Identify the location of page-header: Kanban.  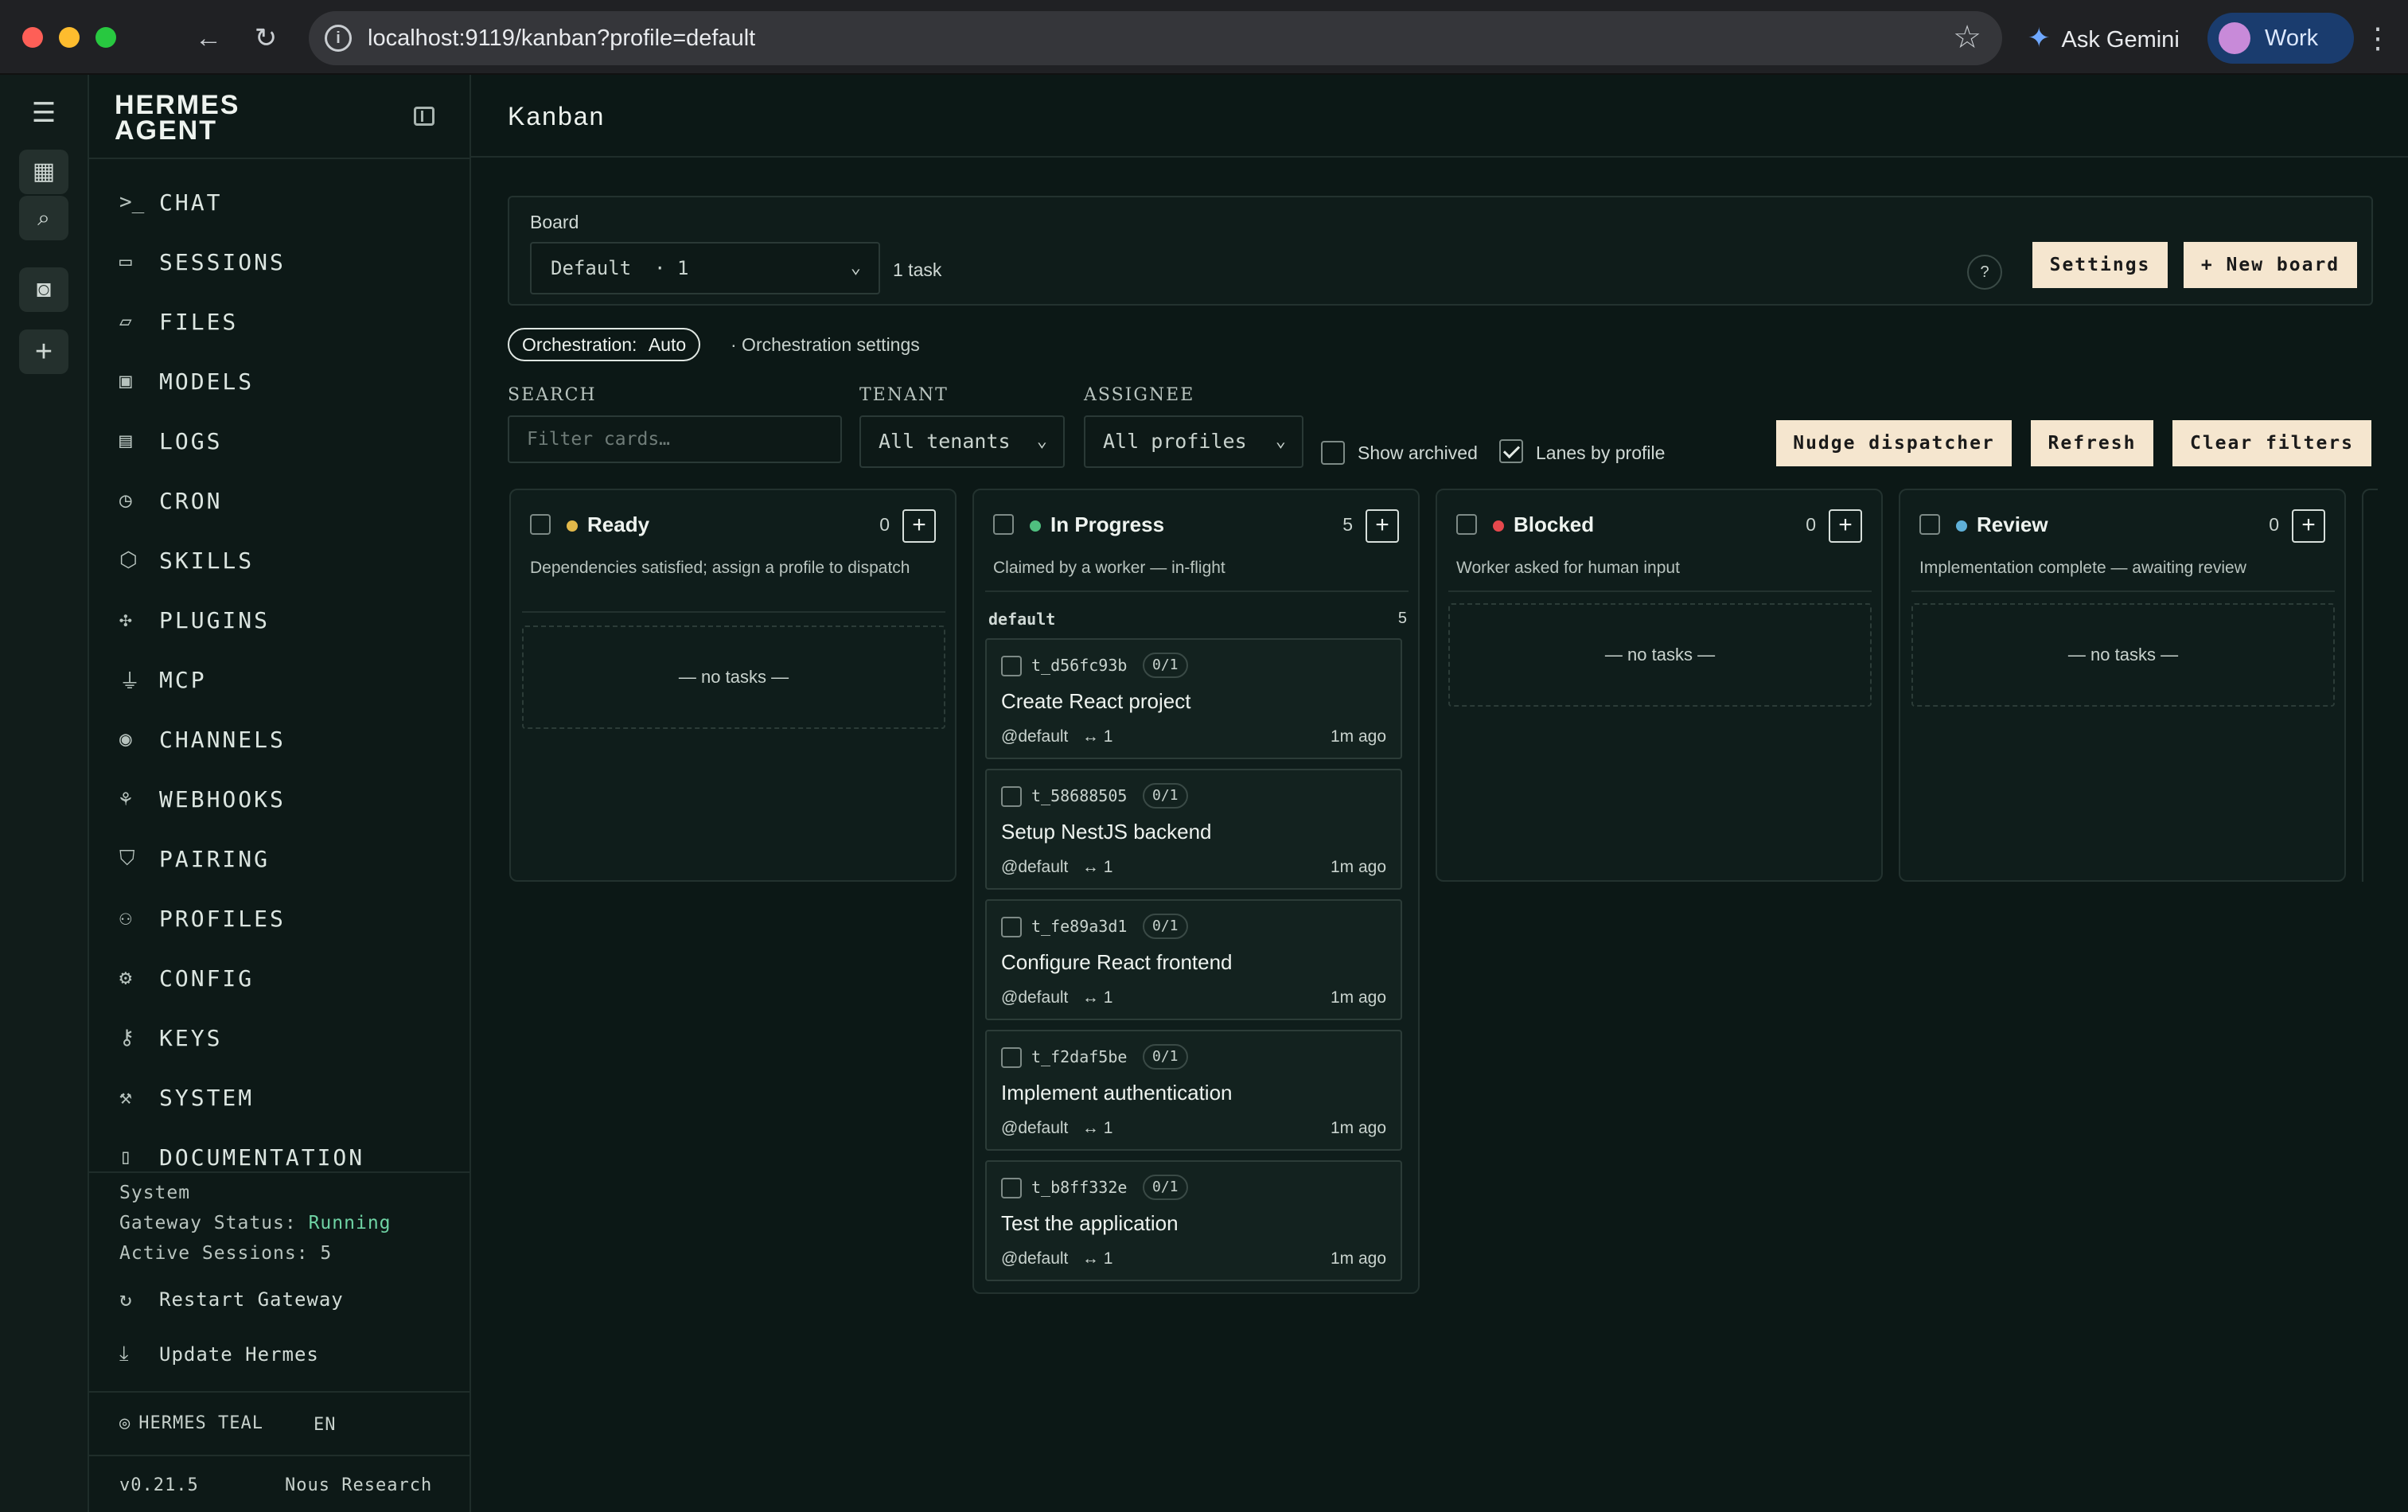
(1440, 116).